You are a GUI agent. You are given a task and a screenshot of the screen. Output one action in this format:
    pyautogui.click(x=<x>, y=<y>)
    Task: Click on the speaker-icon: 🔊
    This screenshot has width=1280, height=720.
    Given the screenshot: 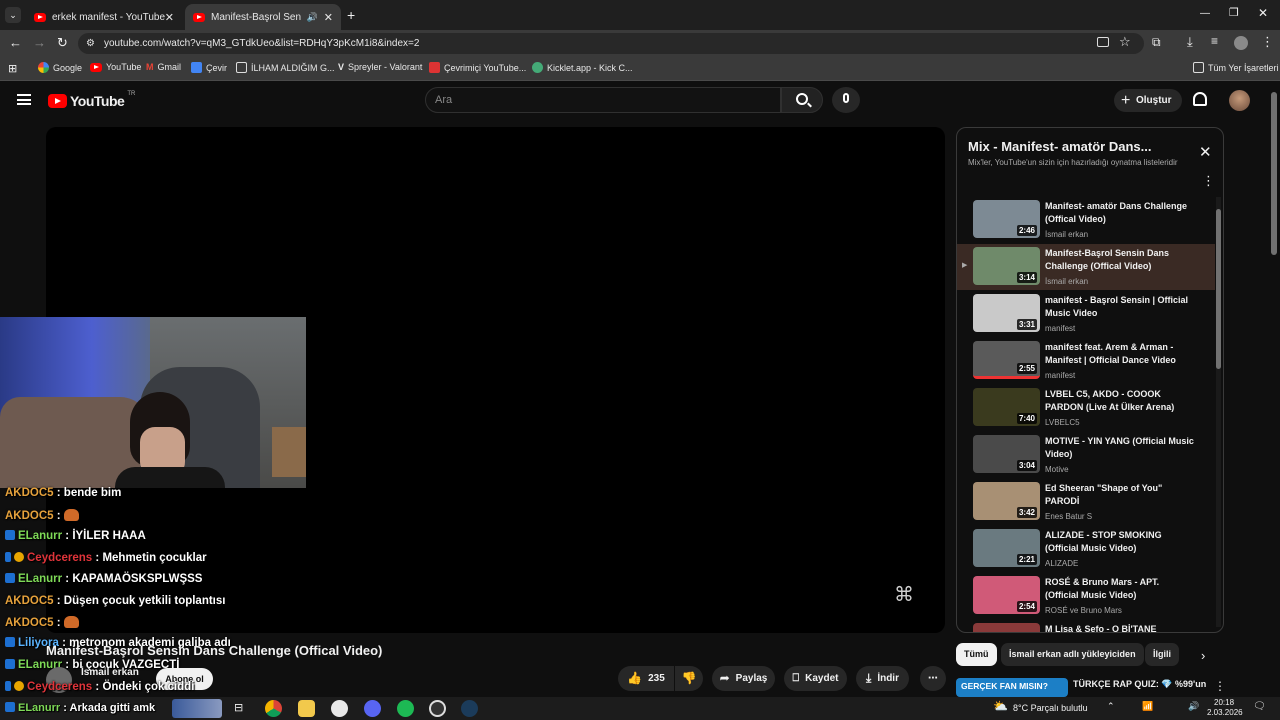 What is the action you would take?
    pyautogui.click(x=312, y=17)
    